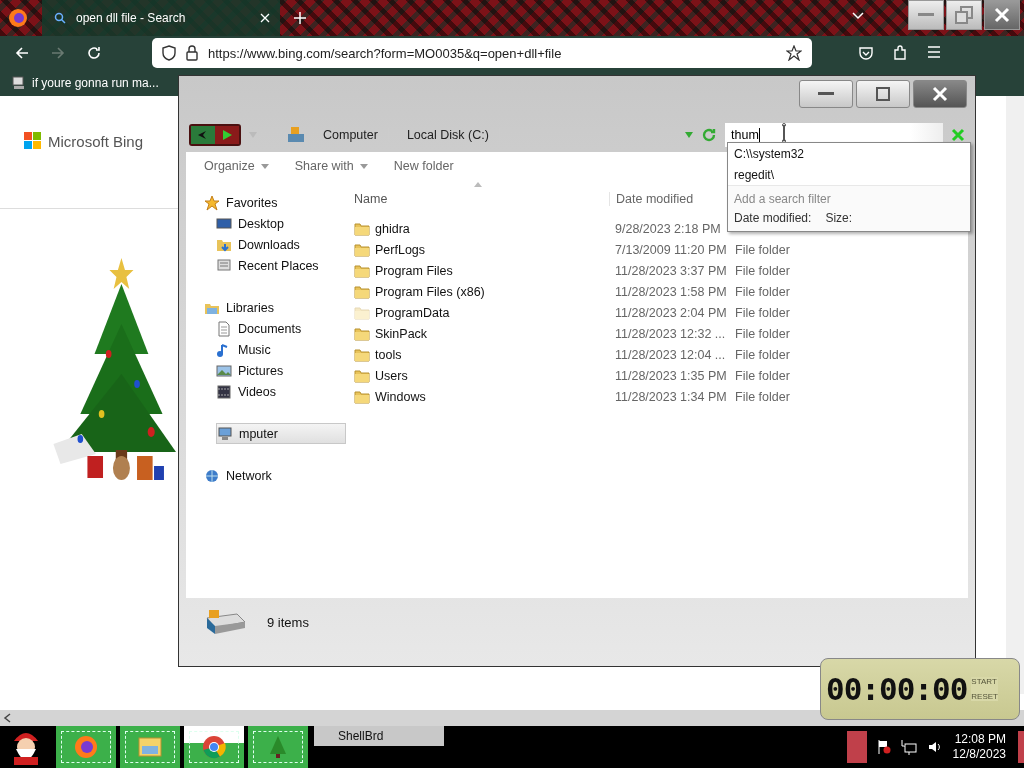 The width and height of the screenshot is (1024, 768). What do you see at coordinates (783, 199) in the screenshot?
I see `filter-hint: Add a search filter` at bounding box center [783, 199].